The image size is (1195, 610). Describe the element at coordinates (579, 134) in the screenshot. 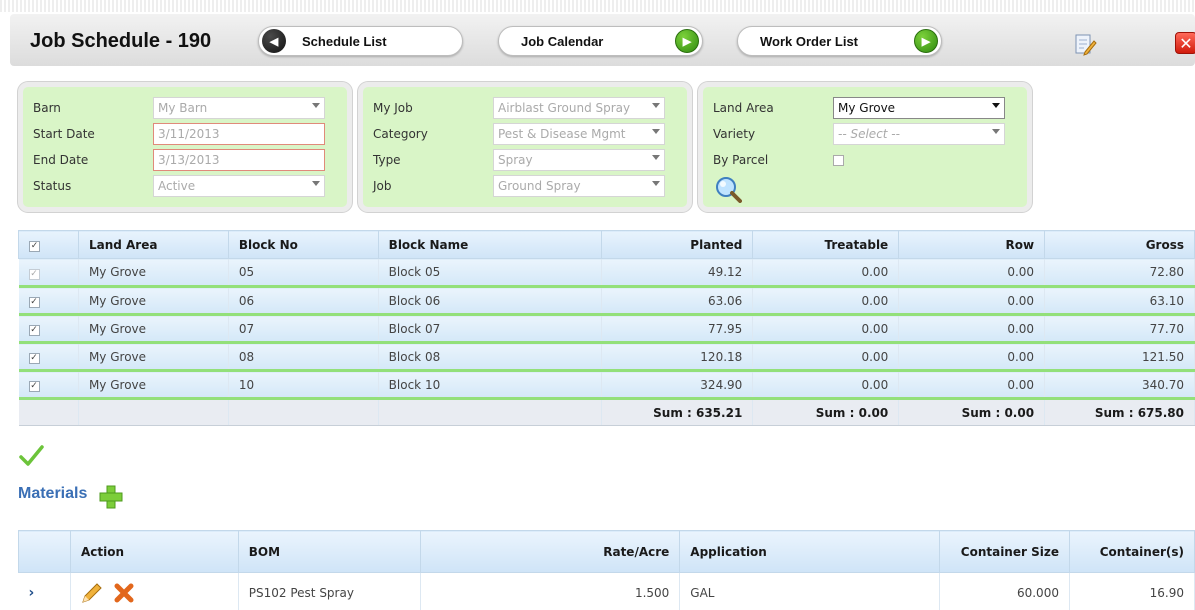

I see `category-select: Pest & Disease Mgmt` at that location.